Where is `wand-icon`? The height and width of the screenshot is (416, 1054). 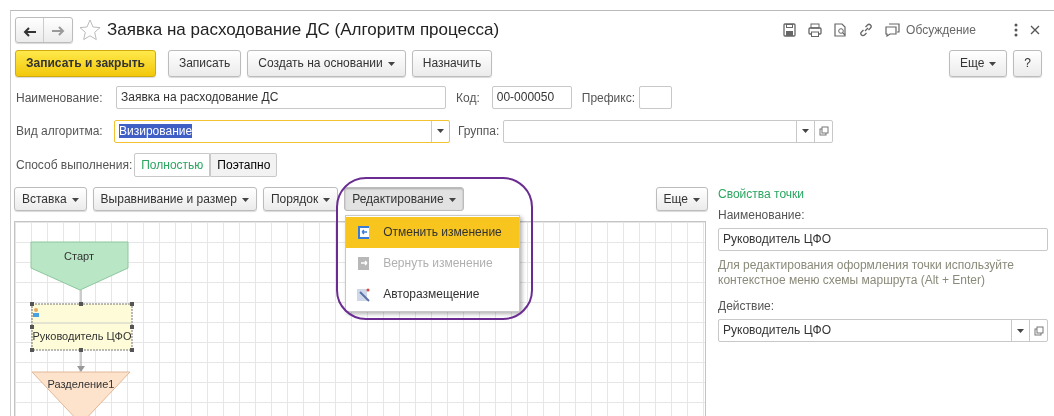 wand-icon is located at coordinates (364, 294).